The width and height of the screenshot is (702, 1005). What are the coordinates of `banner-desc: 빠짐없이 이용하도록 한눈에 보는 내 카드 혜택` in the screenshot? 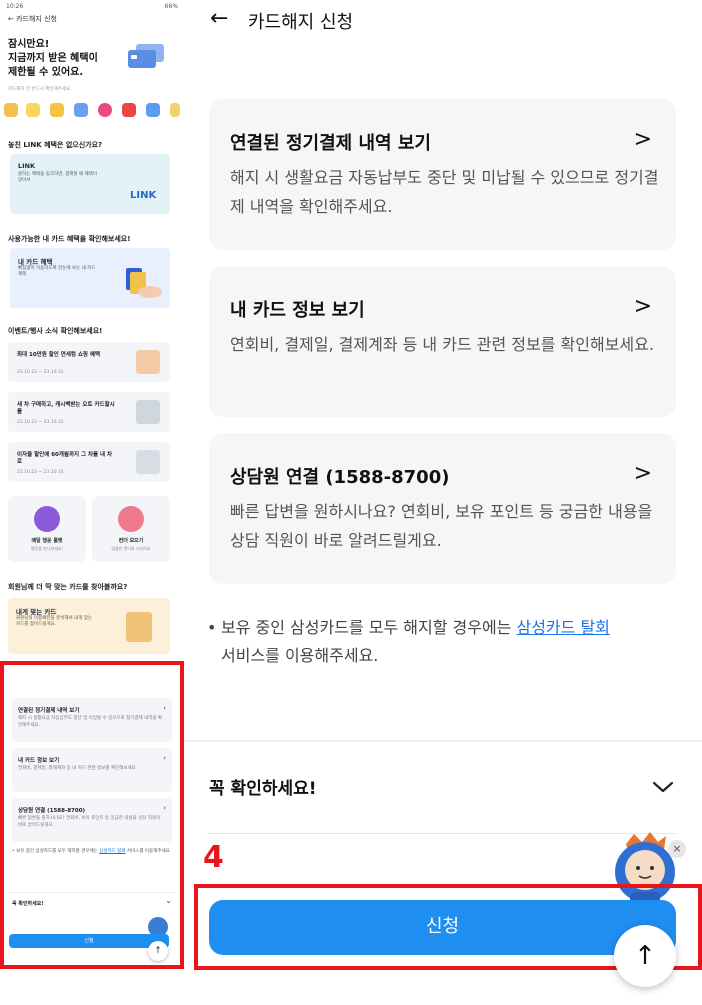 It's located at (57, 271).